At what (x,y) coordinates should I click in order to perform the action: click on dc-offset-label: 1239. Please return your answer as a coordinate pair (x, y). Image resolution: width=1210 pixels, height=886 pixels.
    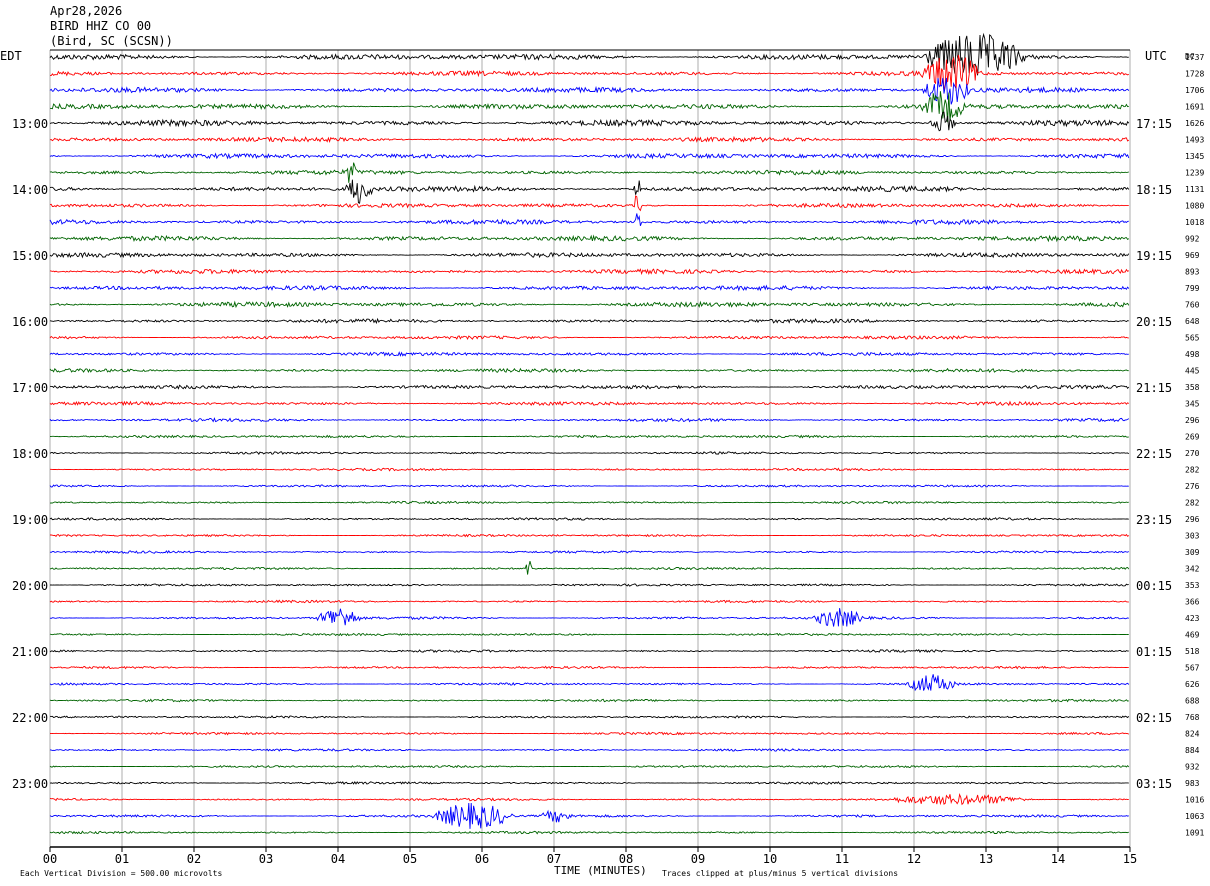
    Looking at the image, I should click on (1194, 173).